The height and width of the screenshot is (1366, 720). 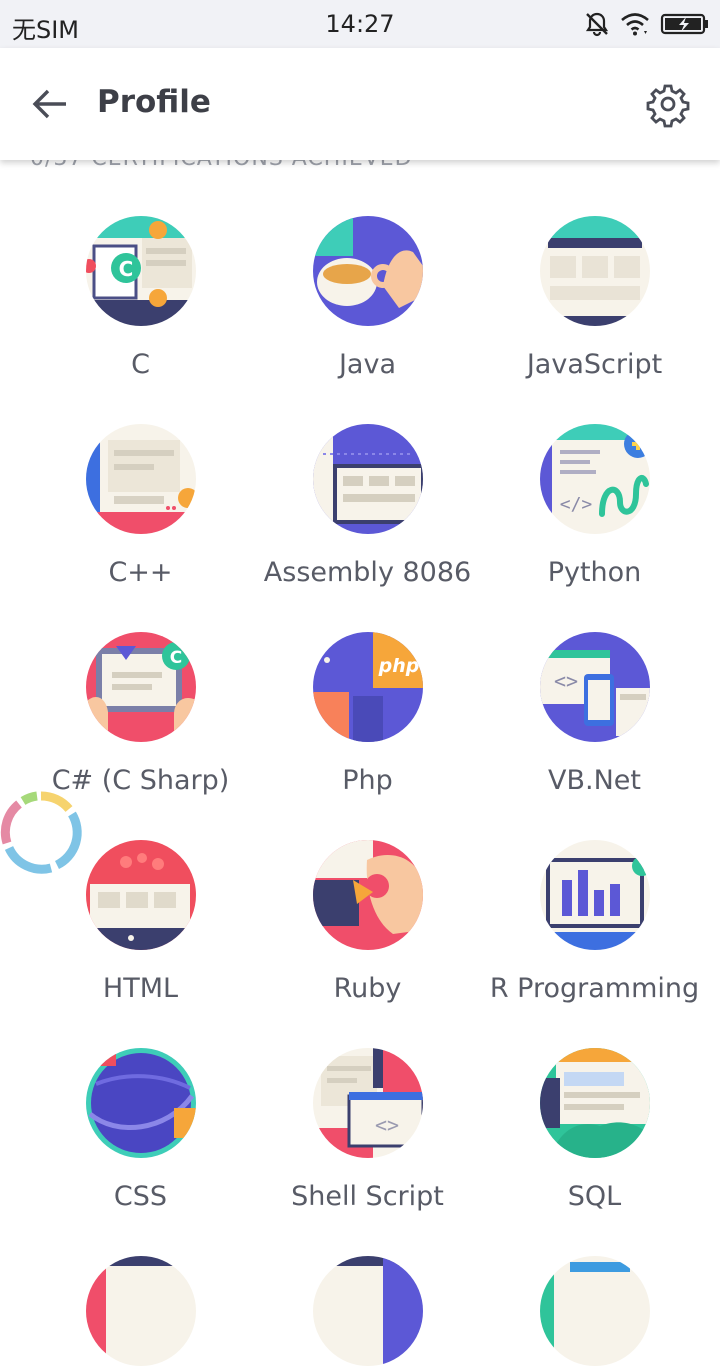 I want to click on course-label: Python, so click(x=594, y=572).